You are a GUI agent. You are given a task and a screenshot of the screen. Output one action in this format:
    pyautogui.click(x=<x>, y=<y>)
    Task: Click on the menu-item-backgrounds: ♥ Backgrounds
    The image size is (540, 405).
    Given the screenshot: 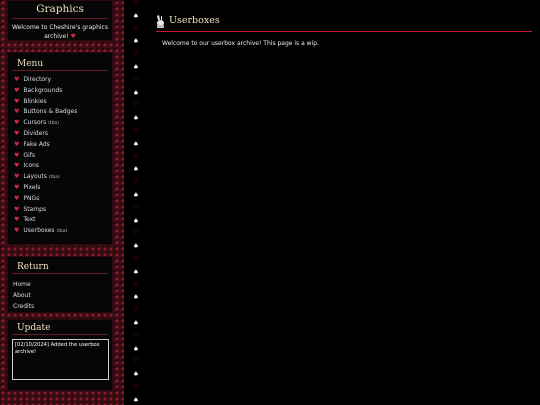 What is the action you would take?
    pyautogui.click(x=60, y=91)
    